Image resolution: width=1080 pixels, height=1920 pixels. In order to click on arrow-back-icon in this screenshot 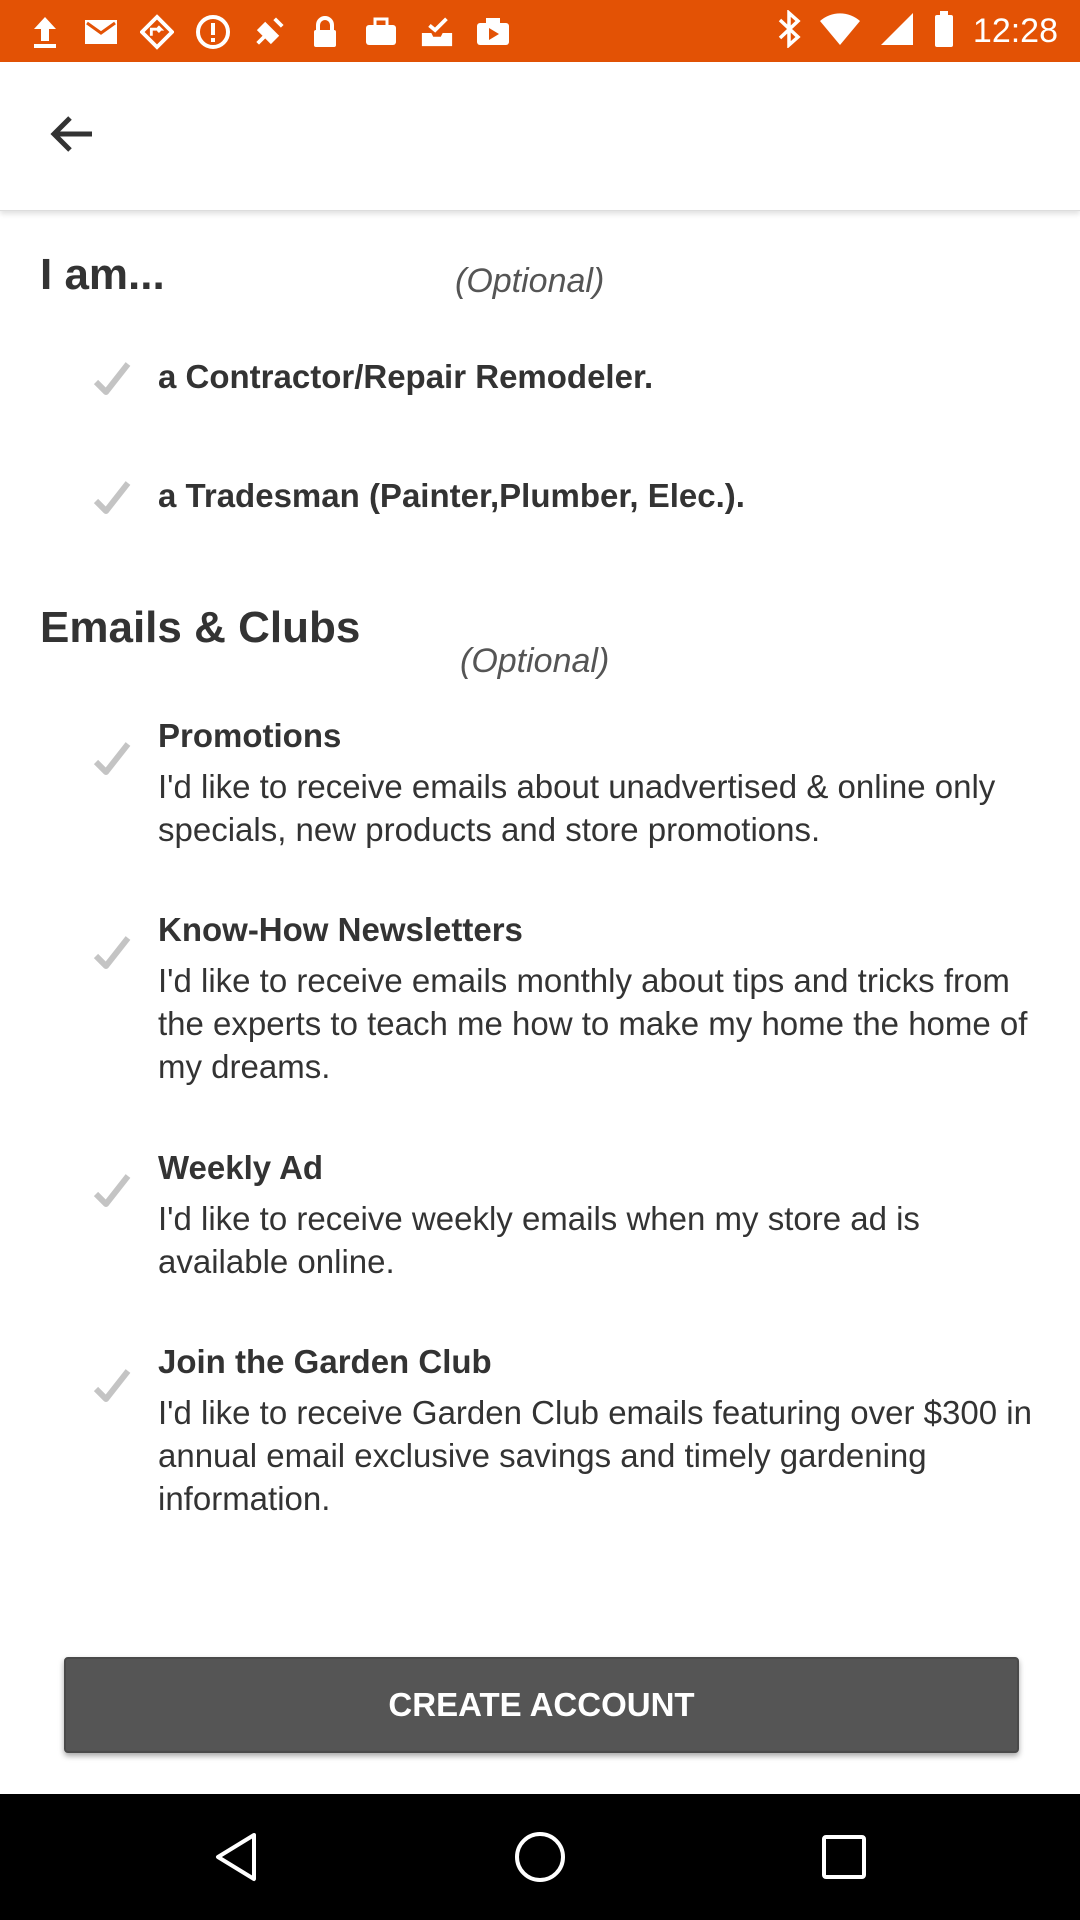, I will do `click(72, 136)`.